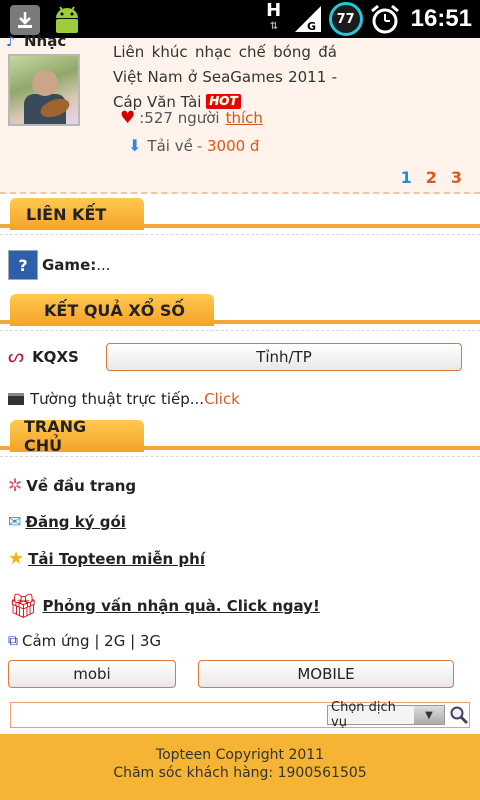  What do you see at coordinates (244, 118) in the screenshot?
I see `like-link: thích` at bounding box center [244, 118].